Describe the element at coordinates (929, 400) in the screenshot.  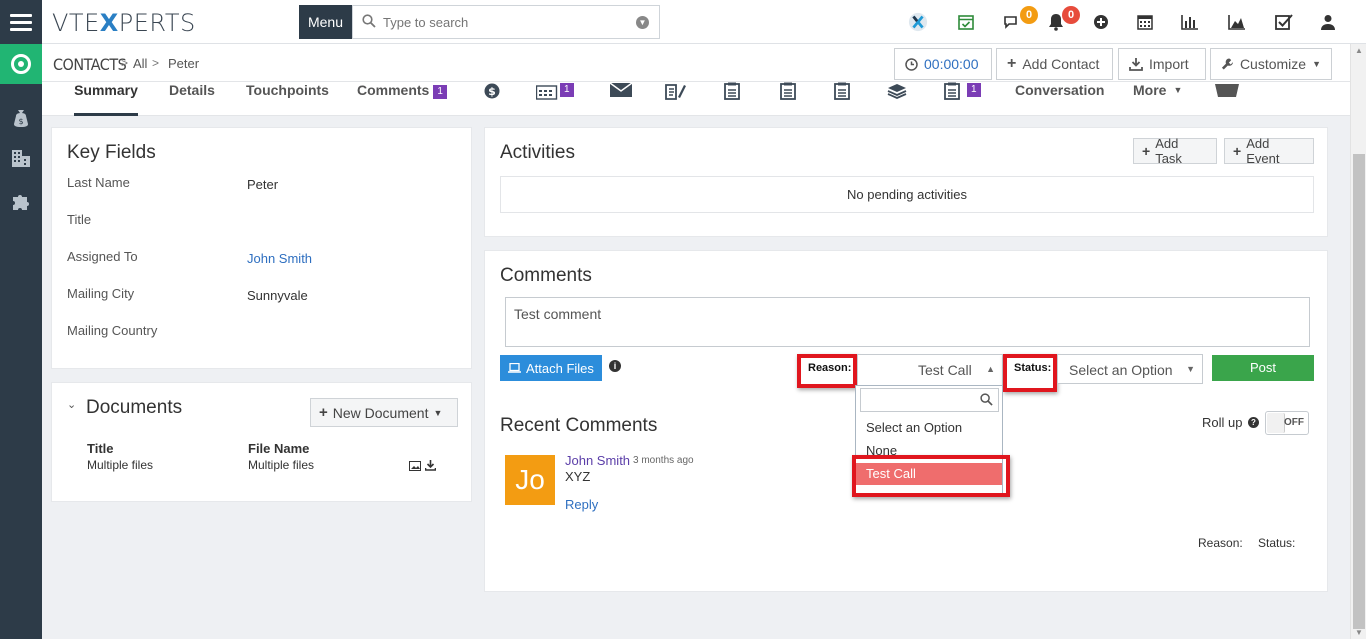
I see `dropdown-search-input` at that location.